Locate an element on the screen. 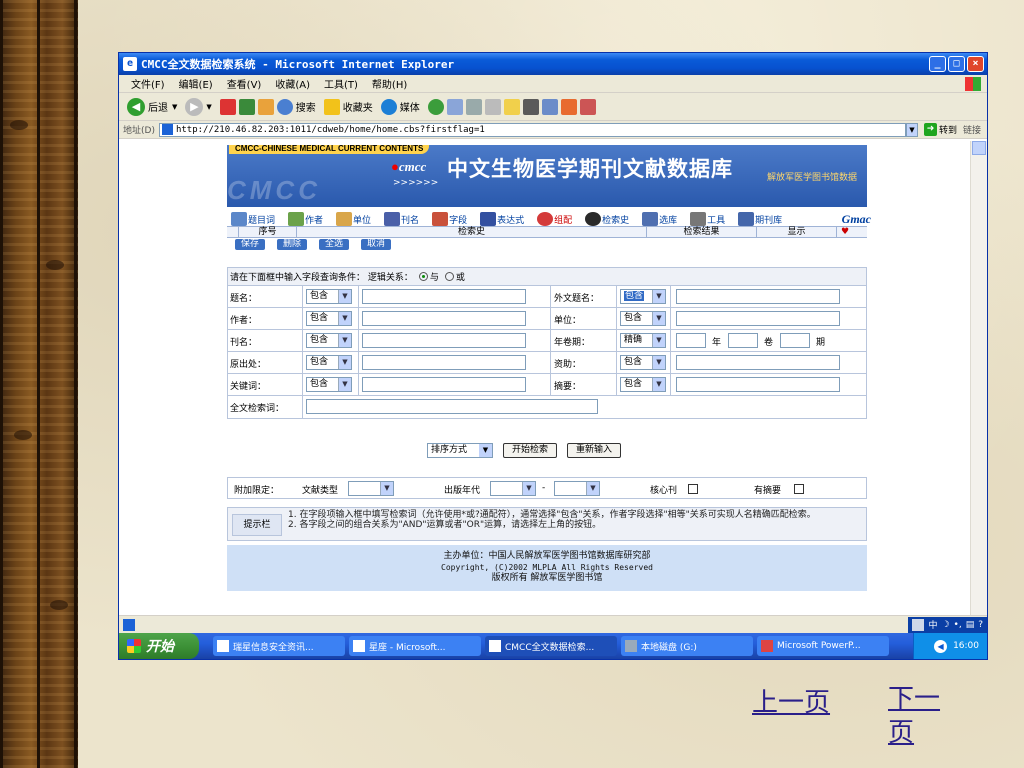 This screenshot has height=768, width=1024. delete-button: 删除 is located at coordinates (292, 244).